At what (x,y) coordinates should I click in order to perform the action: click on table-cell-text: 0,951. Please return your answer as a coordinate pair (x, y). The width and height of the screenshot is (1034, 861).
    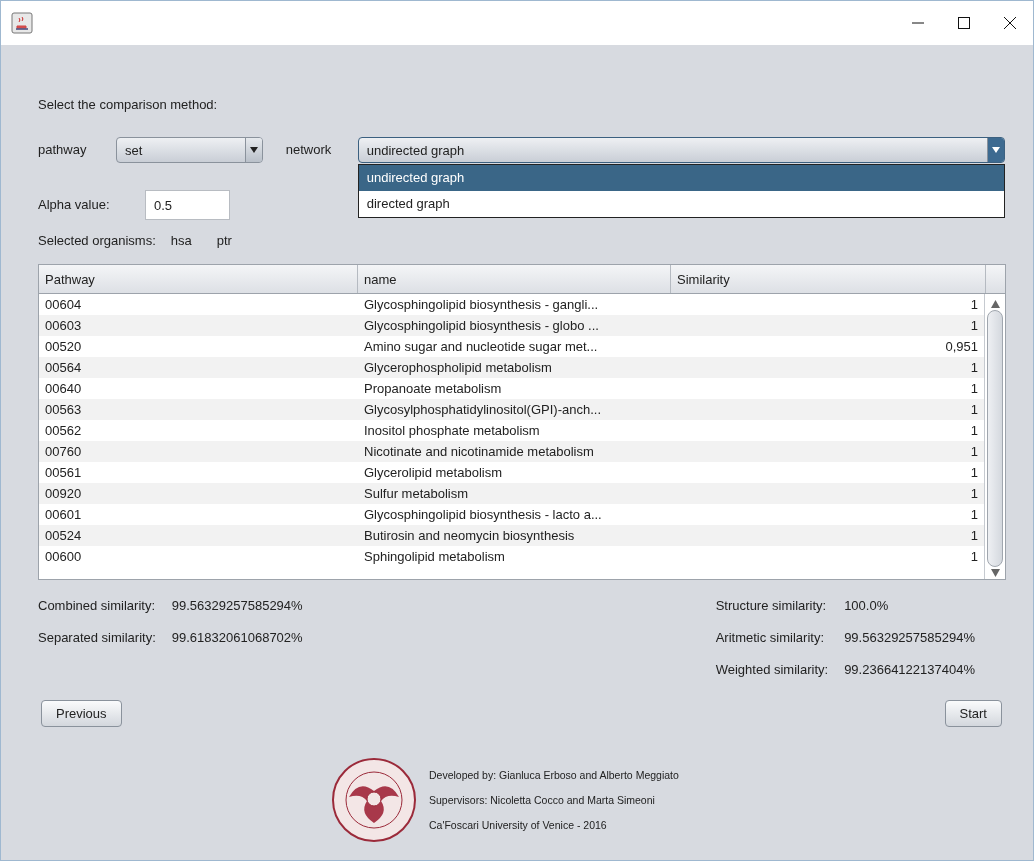
    Looking at the image, I should click on (961, 347).